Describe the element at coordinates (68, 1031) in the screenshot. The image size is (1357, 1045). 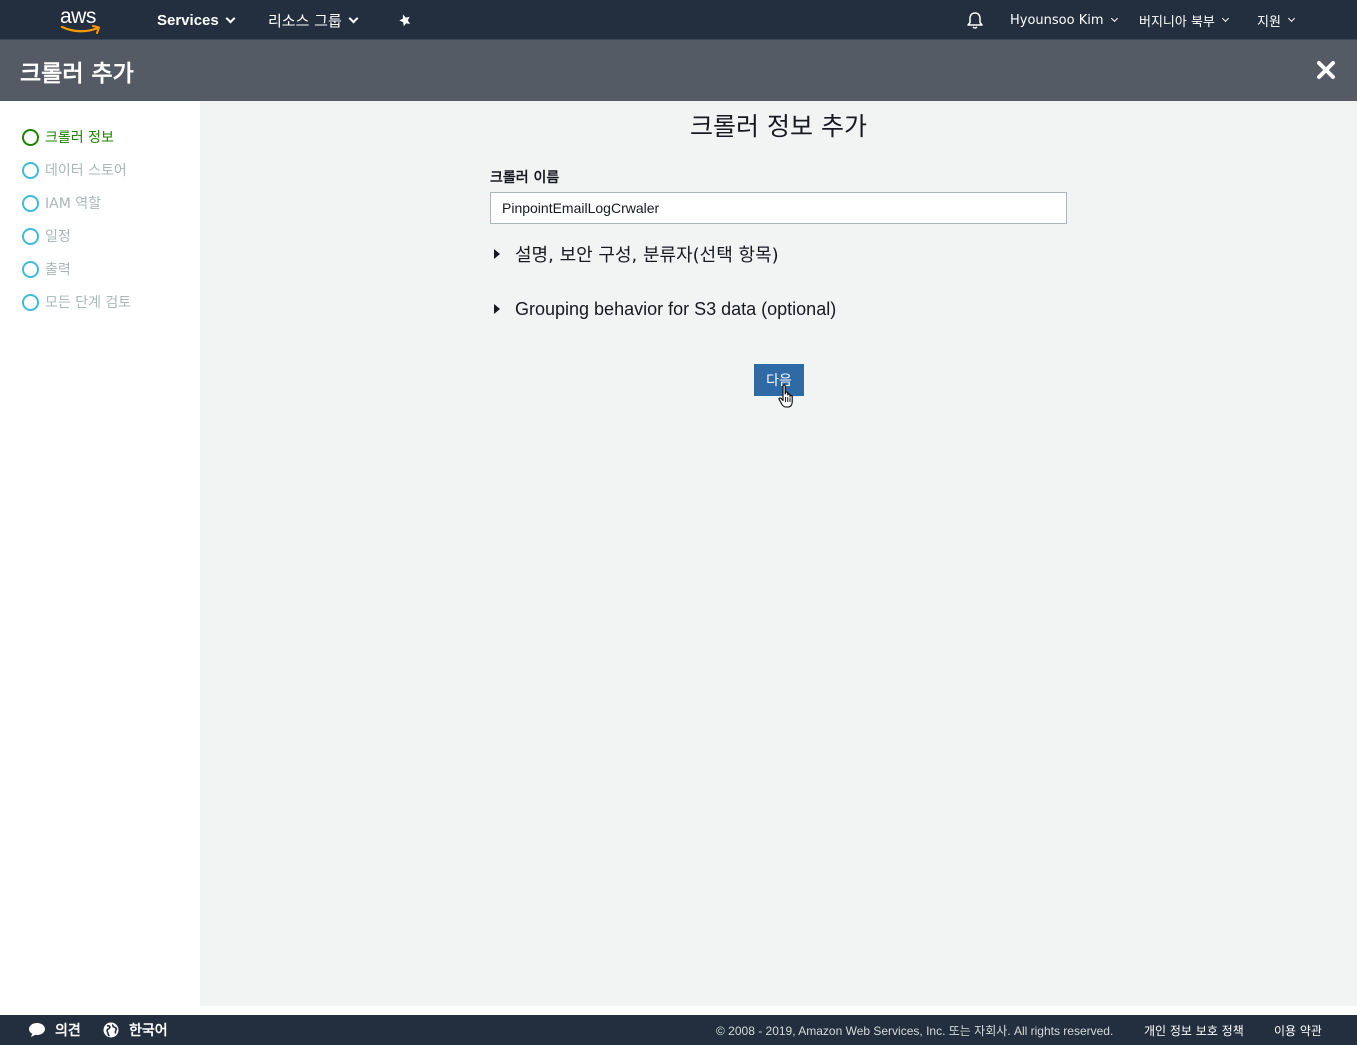
I see `feedback-label: 의견` at that location.